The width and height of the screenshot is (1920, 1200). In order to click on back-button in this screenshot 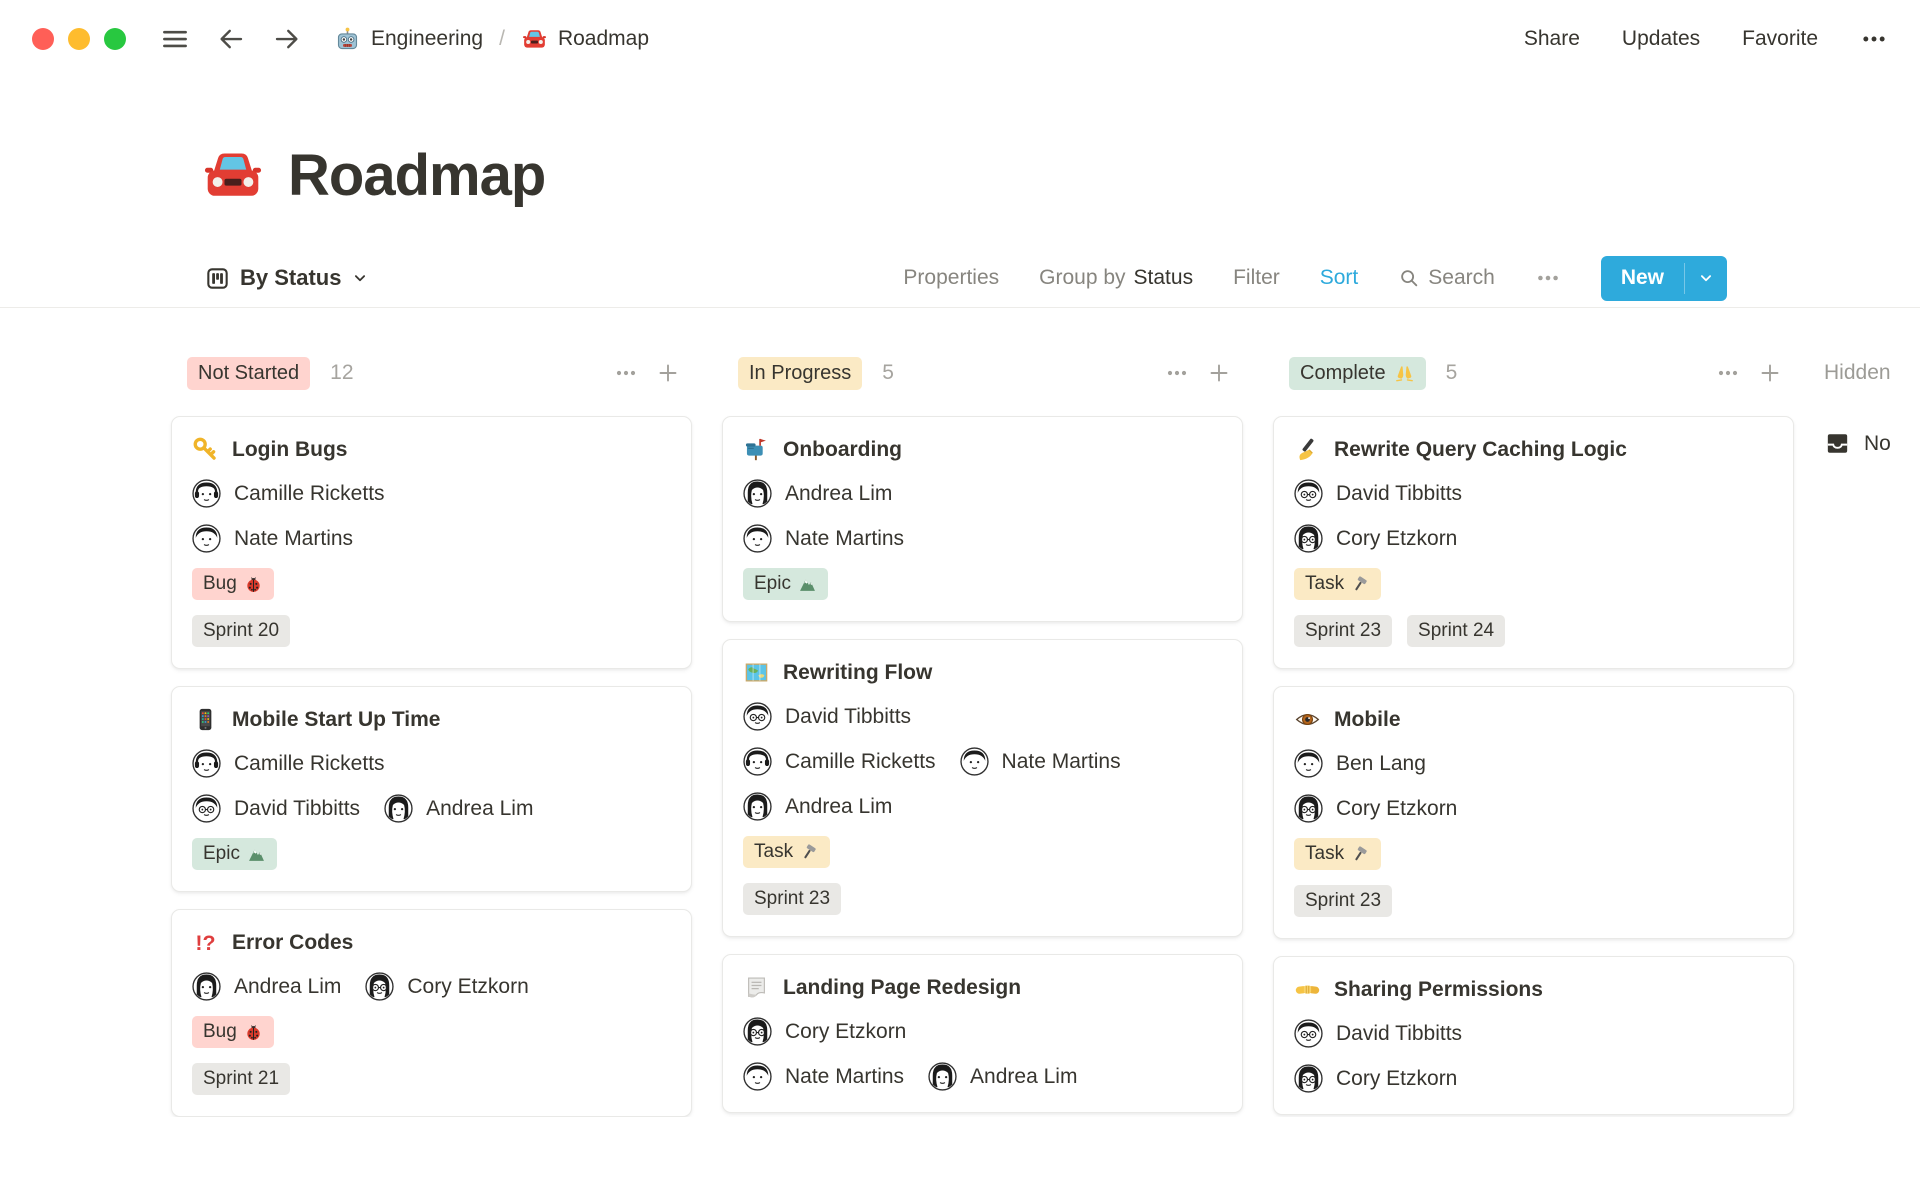, I will do `click(231, 39)`.